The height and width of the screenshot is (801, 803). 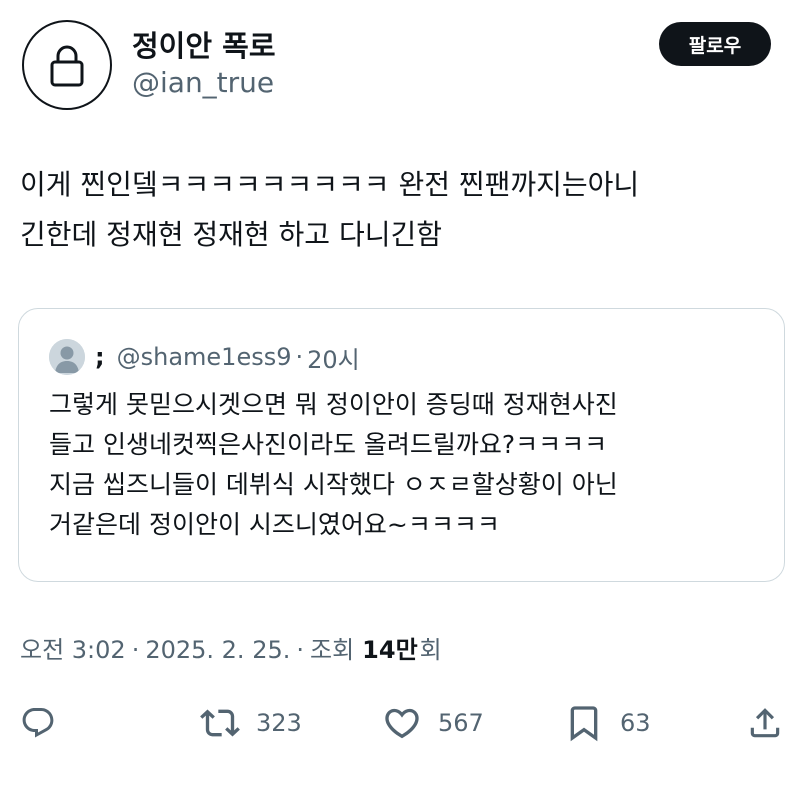 What do you see at coordinates (715, 44) in the screenshot?
I see `follow-button: 팔로우` at bounding box center [715, 44].